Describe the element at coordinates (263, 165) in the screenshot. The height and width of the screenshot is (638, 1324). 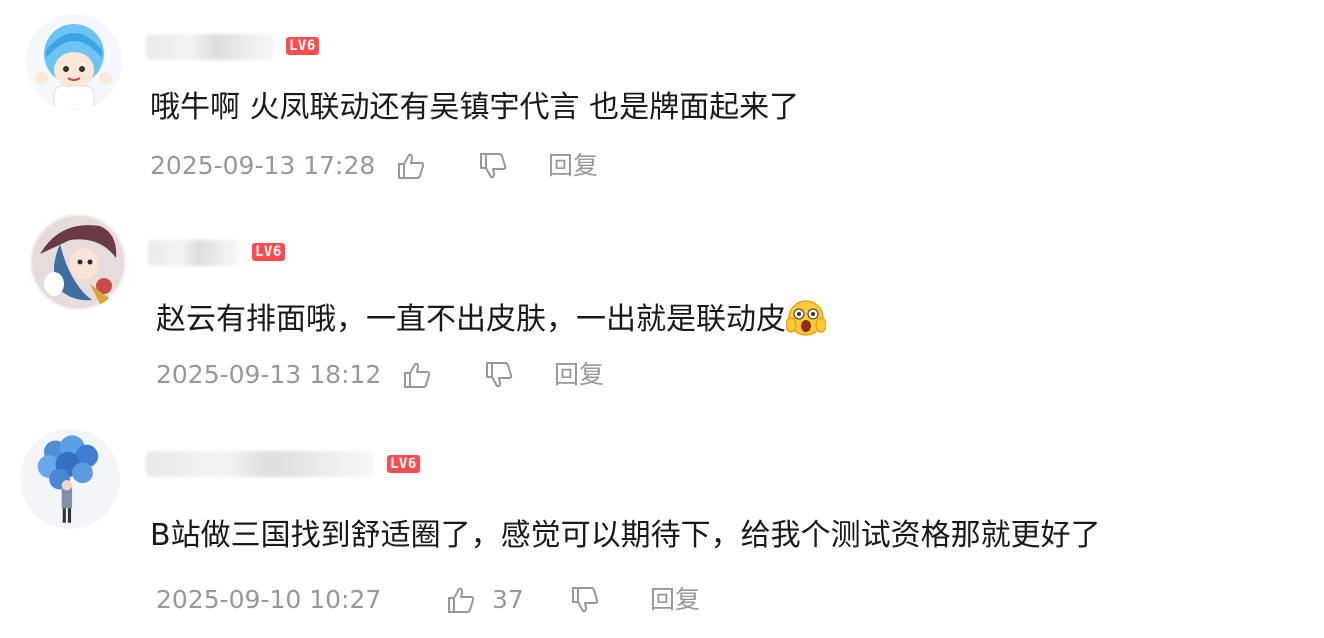
I see `comment-time: 2025-09-13 17:28` at that location.